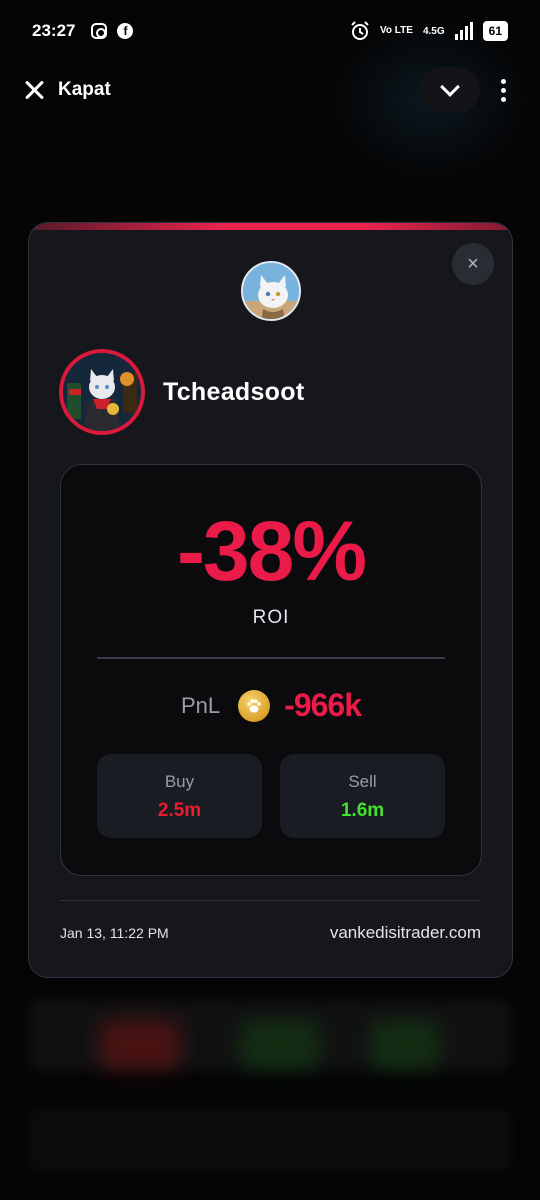 This screenshot has height=1200, width=540. Describe the element at coordinates (473, 264) in the screenshot. I see `card-close-button: ×` at that location.